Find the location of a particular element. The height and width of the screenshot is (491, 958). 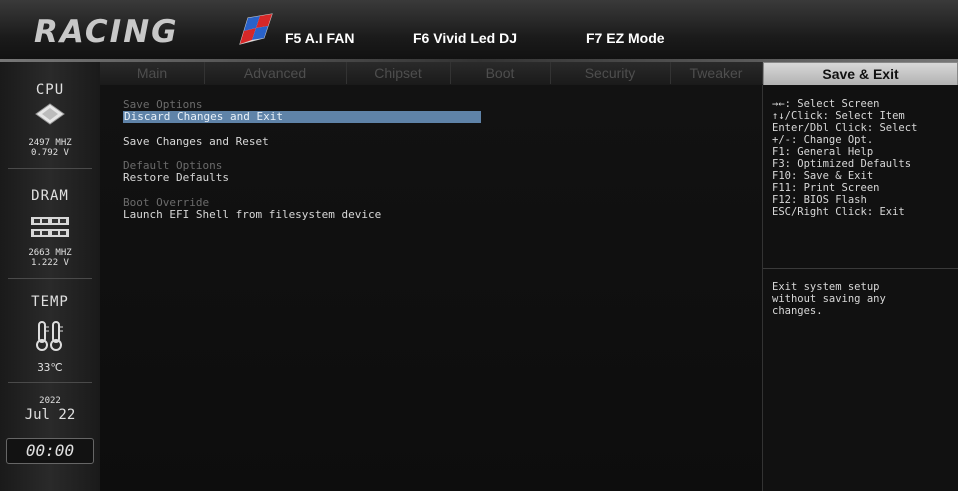

temperature-value: 33℃ is located at coordinates (50, 367).